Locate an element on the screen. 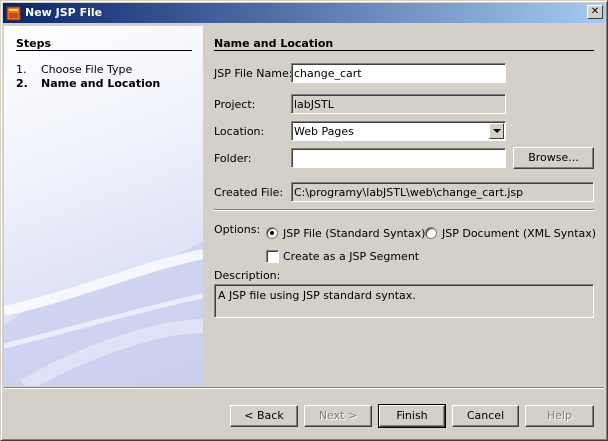 This screenshot has width=608, height=441. jsp-segment-label: Create as a JSP Segment is located at coordinates (351, 256).